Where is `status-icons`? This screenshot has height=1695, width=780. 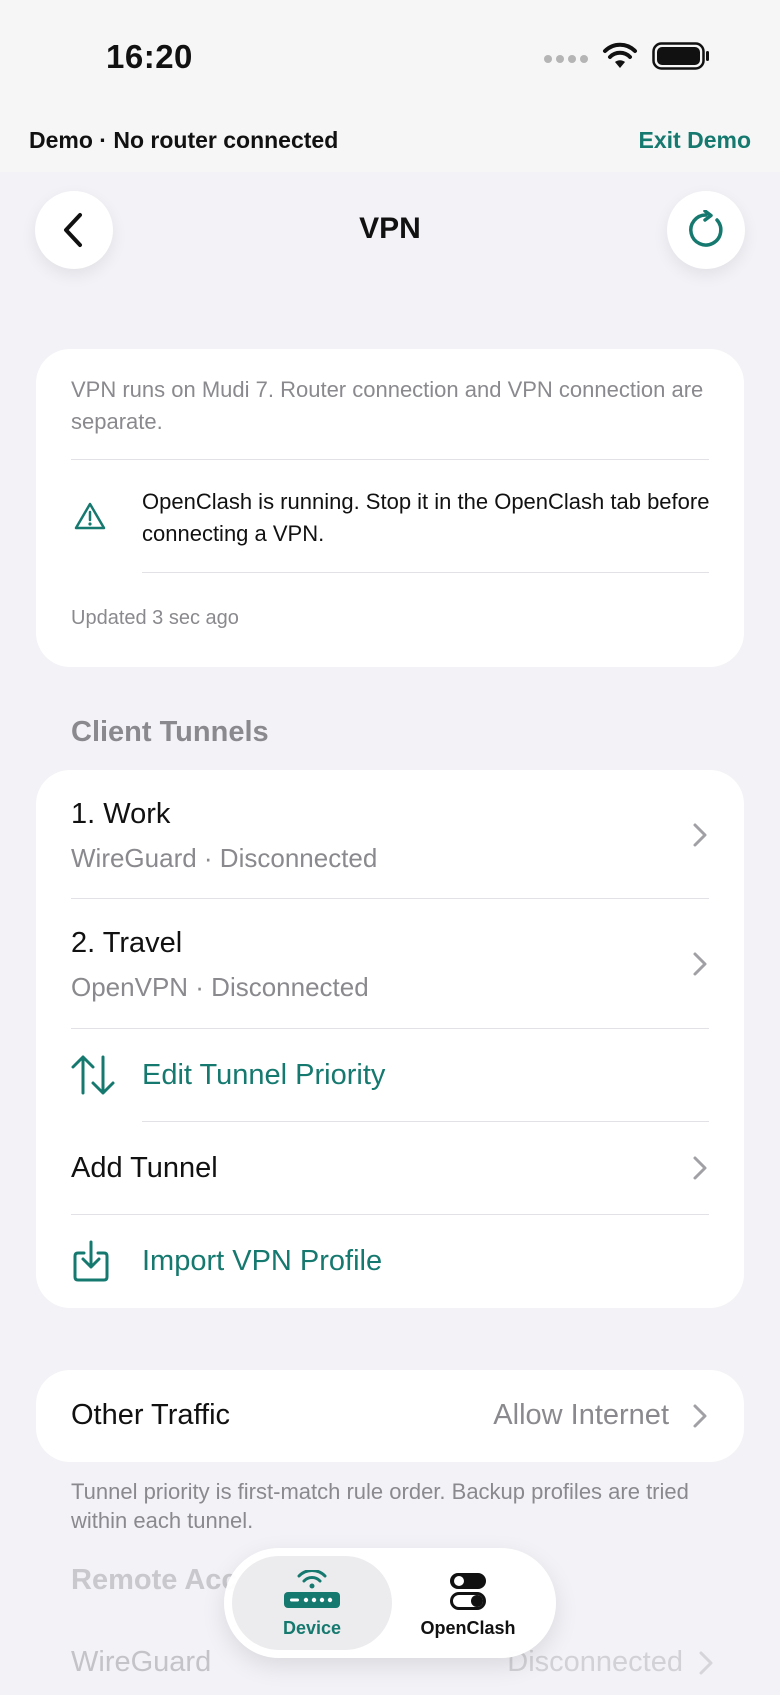
status-icons is located at coordinates (627, 56).